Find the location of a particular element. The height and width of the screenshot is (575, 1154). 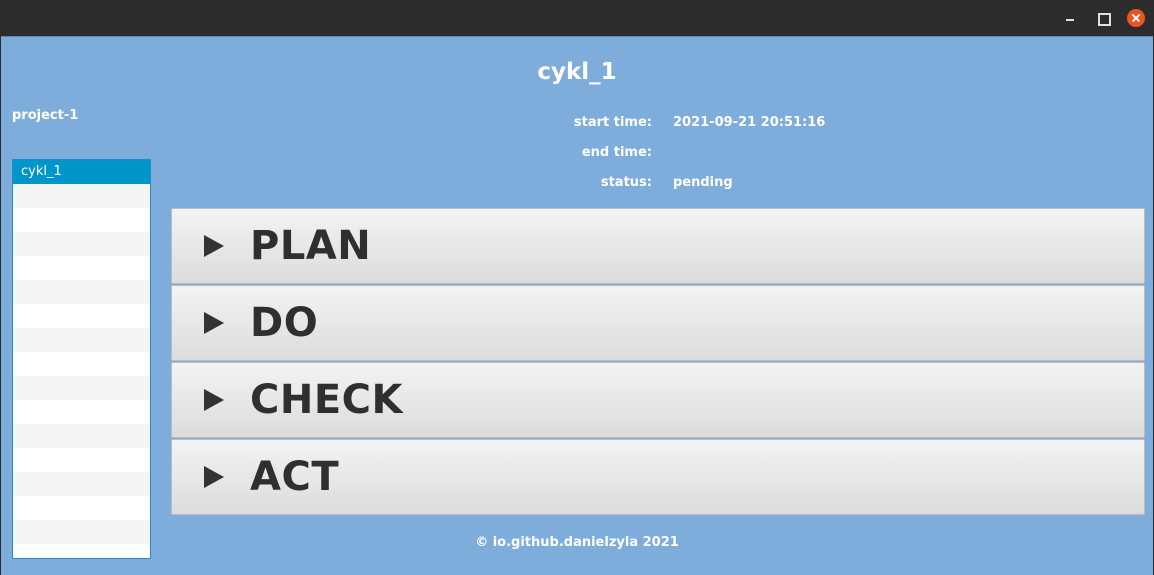

pane-plan: PLAN is located at coordinates (658, 246).